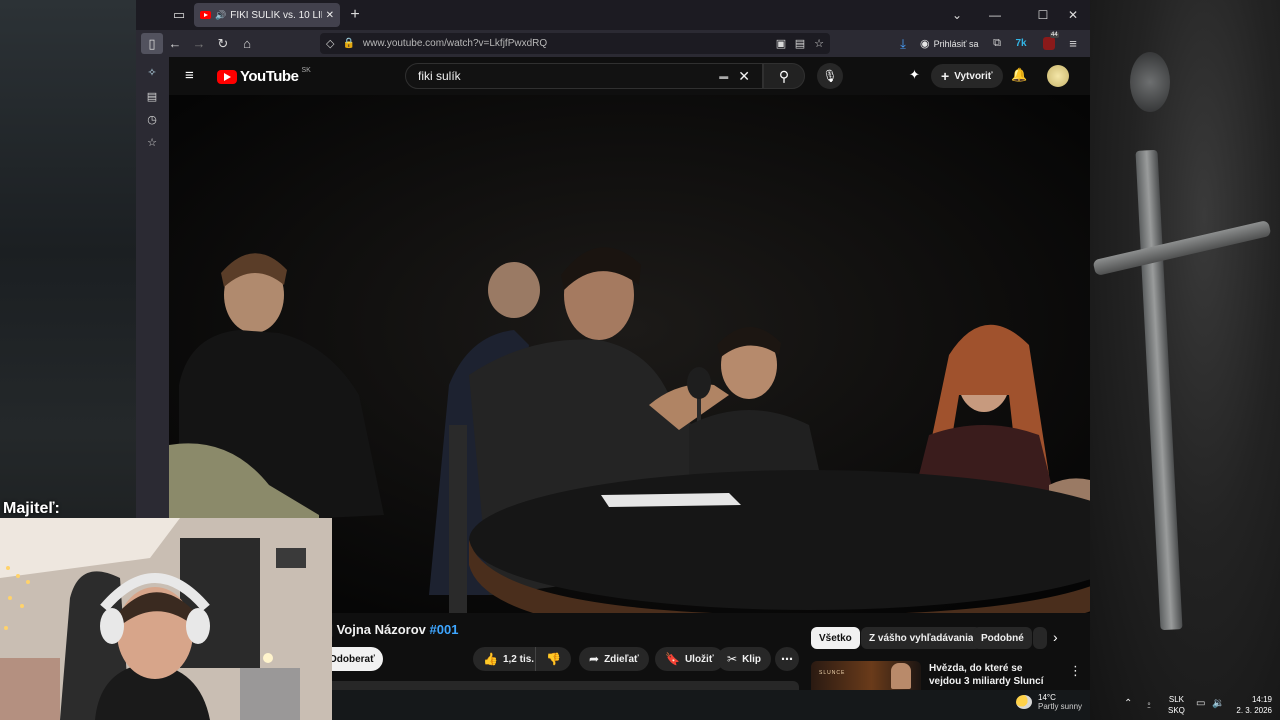 This screenshot has width=1280, height=720. Describe the element at coordinates (672, 659) in the screenshot. I see `bookmark-icon: 🔖` at that location.